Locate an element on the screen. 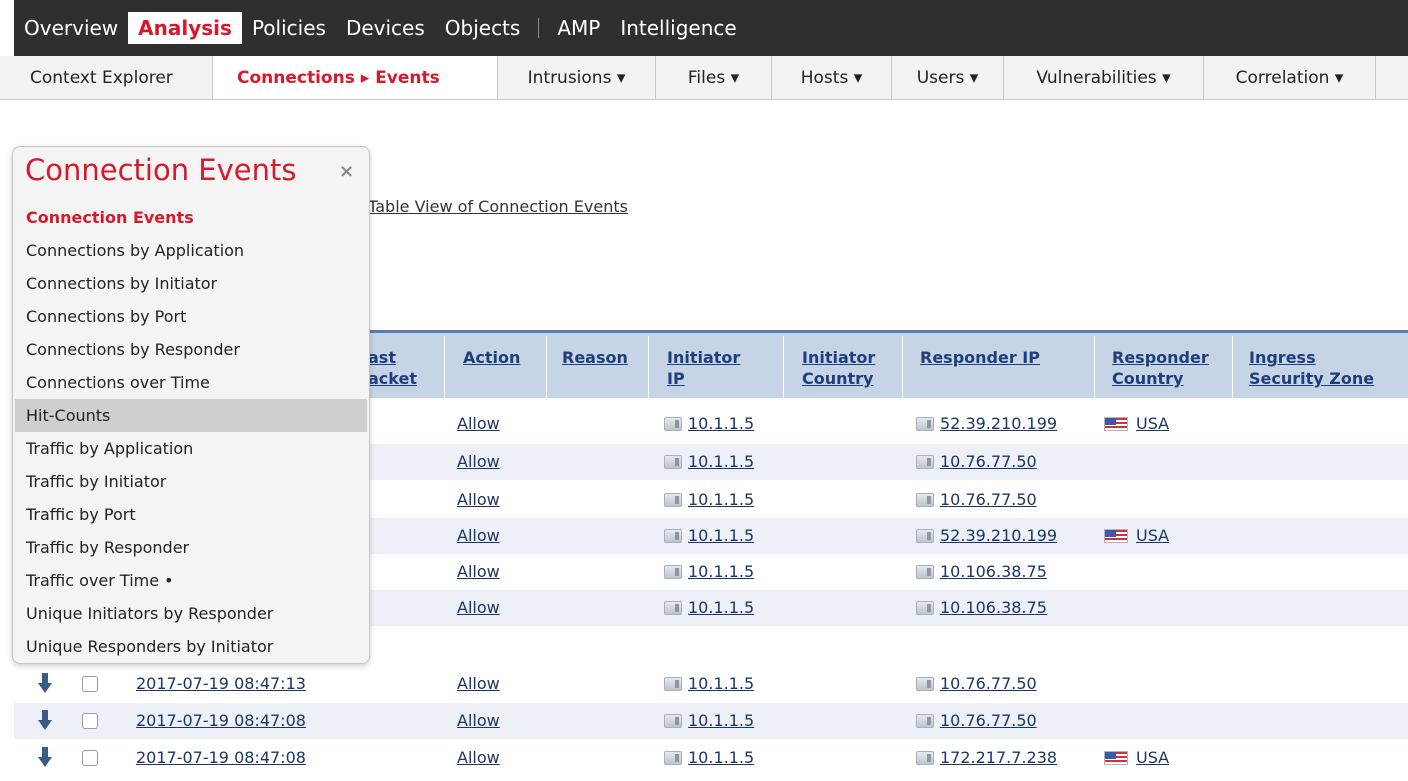  workflow-item: Connections over Time is located at coordinates (191, 382).